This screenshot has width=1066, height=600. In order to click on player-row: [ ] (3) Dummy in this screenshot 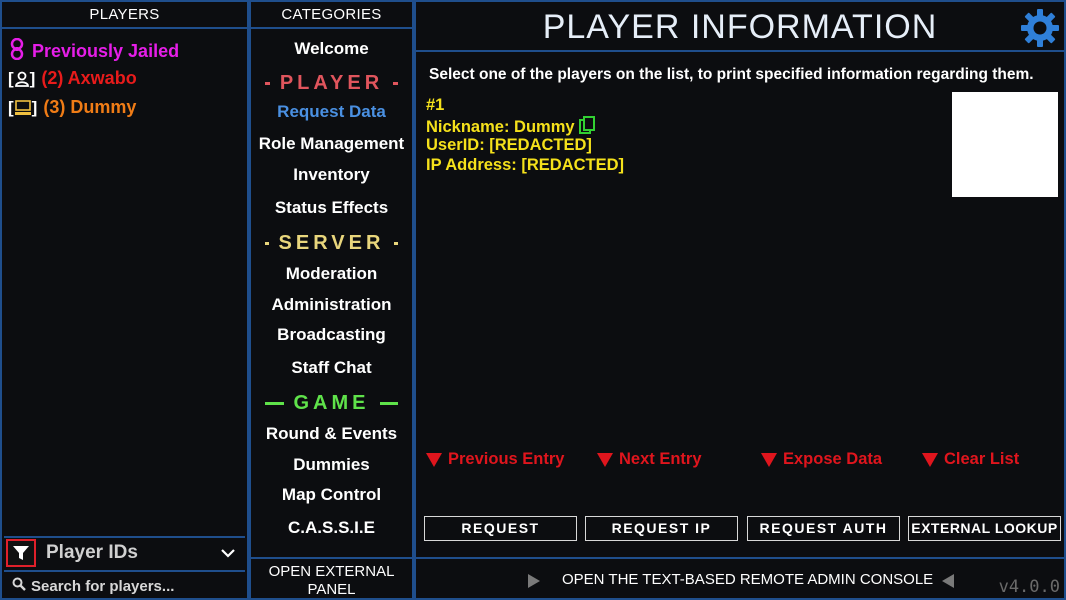, I will do `click(72, 107)`.